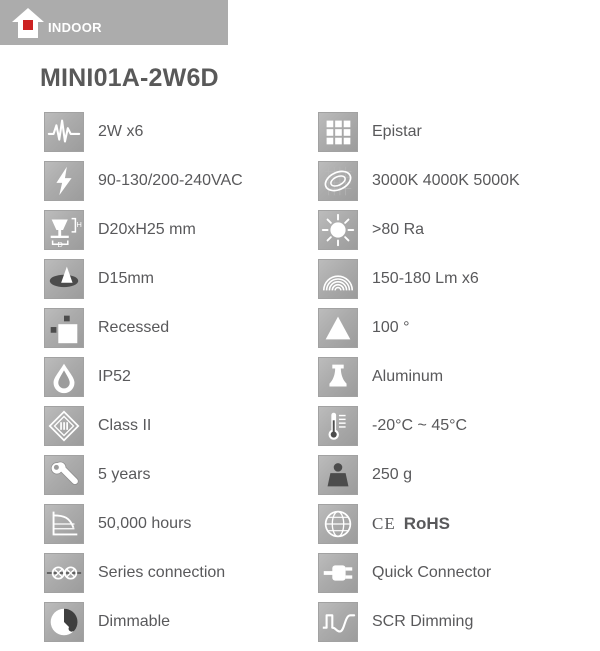  Describe the element at coordinates (114, 376) in the screenshot. I see `spec-label: IP52` at that location.